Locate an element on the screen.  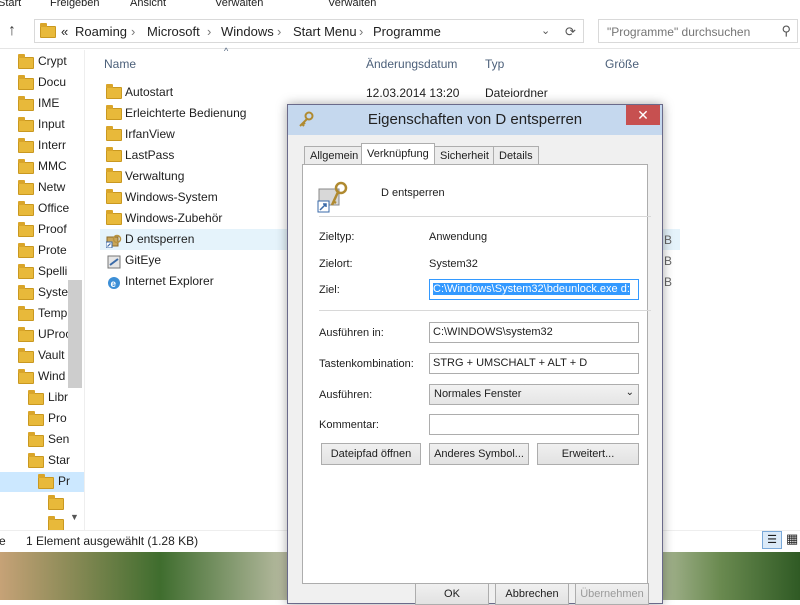
file-type: Dateiordner is located at coordinates (516, 93).